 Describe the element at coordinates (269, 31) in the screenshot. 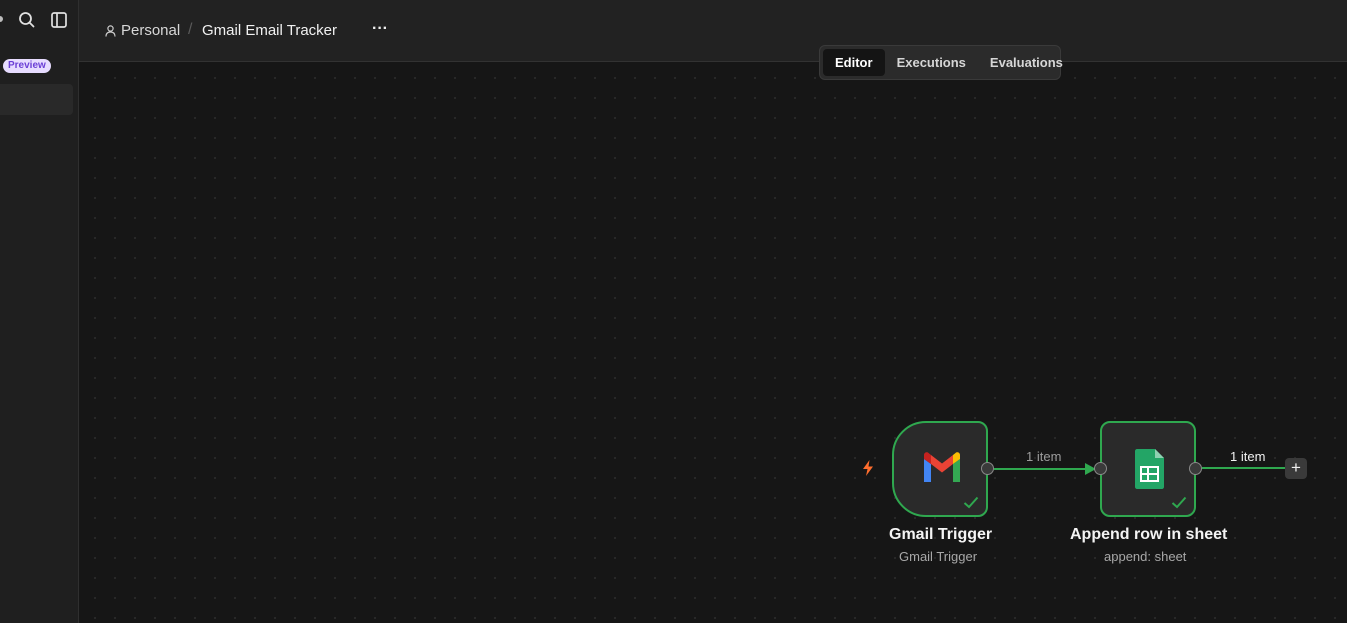

I see `workflow-name: Gmail Email Tracker` at that location.